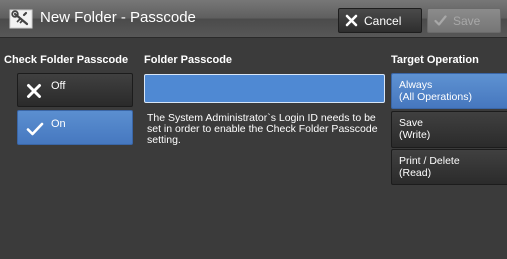  What do you see at coordinates (66, 60) in the screenshot?
I see `check-folder-passcode-label: Check Folder Passcode` at bounding box center [66, 60].